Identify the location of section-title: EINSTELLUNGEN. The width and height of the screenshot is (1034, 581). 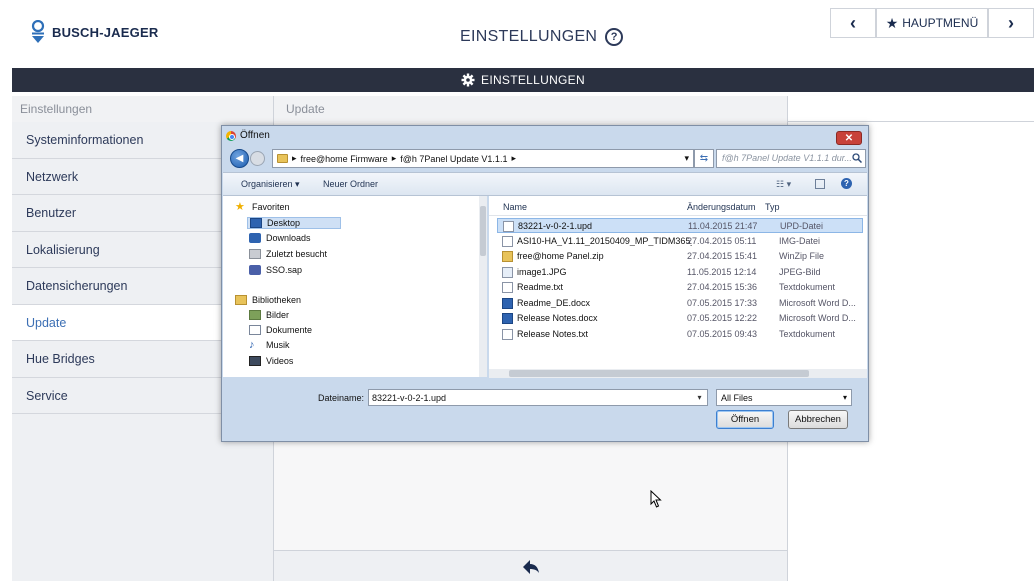
(533, 80).